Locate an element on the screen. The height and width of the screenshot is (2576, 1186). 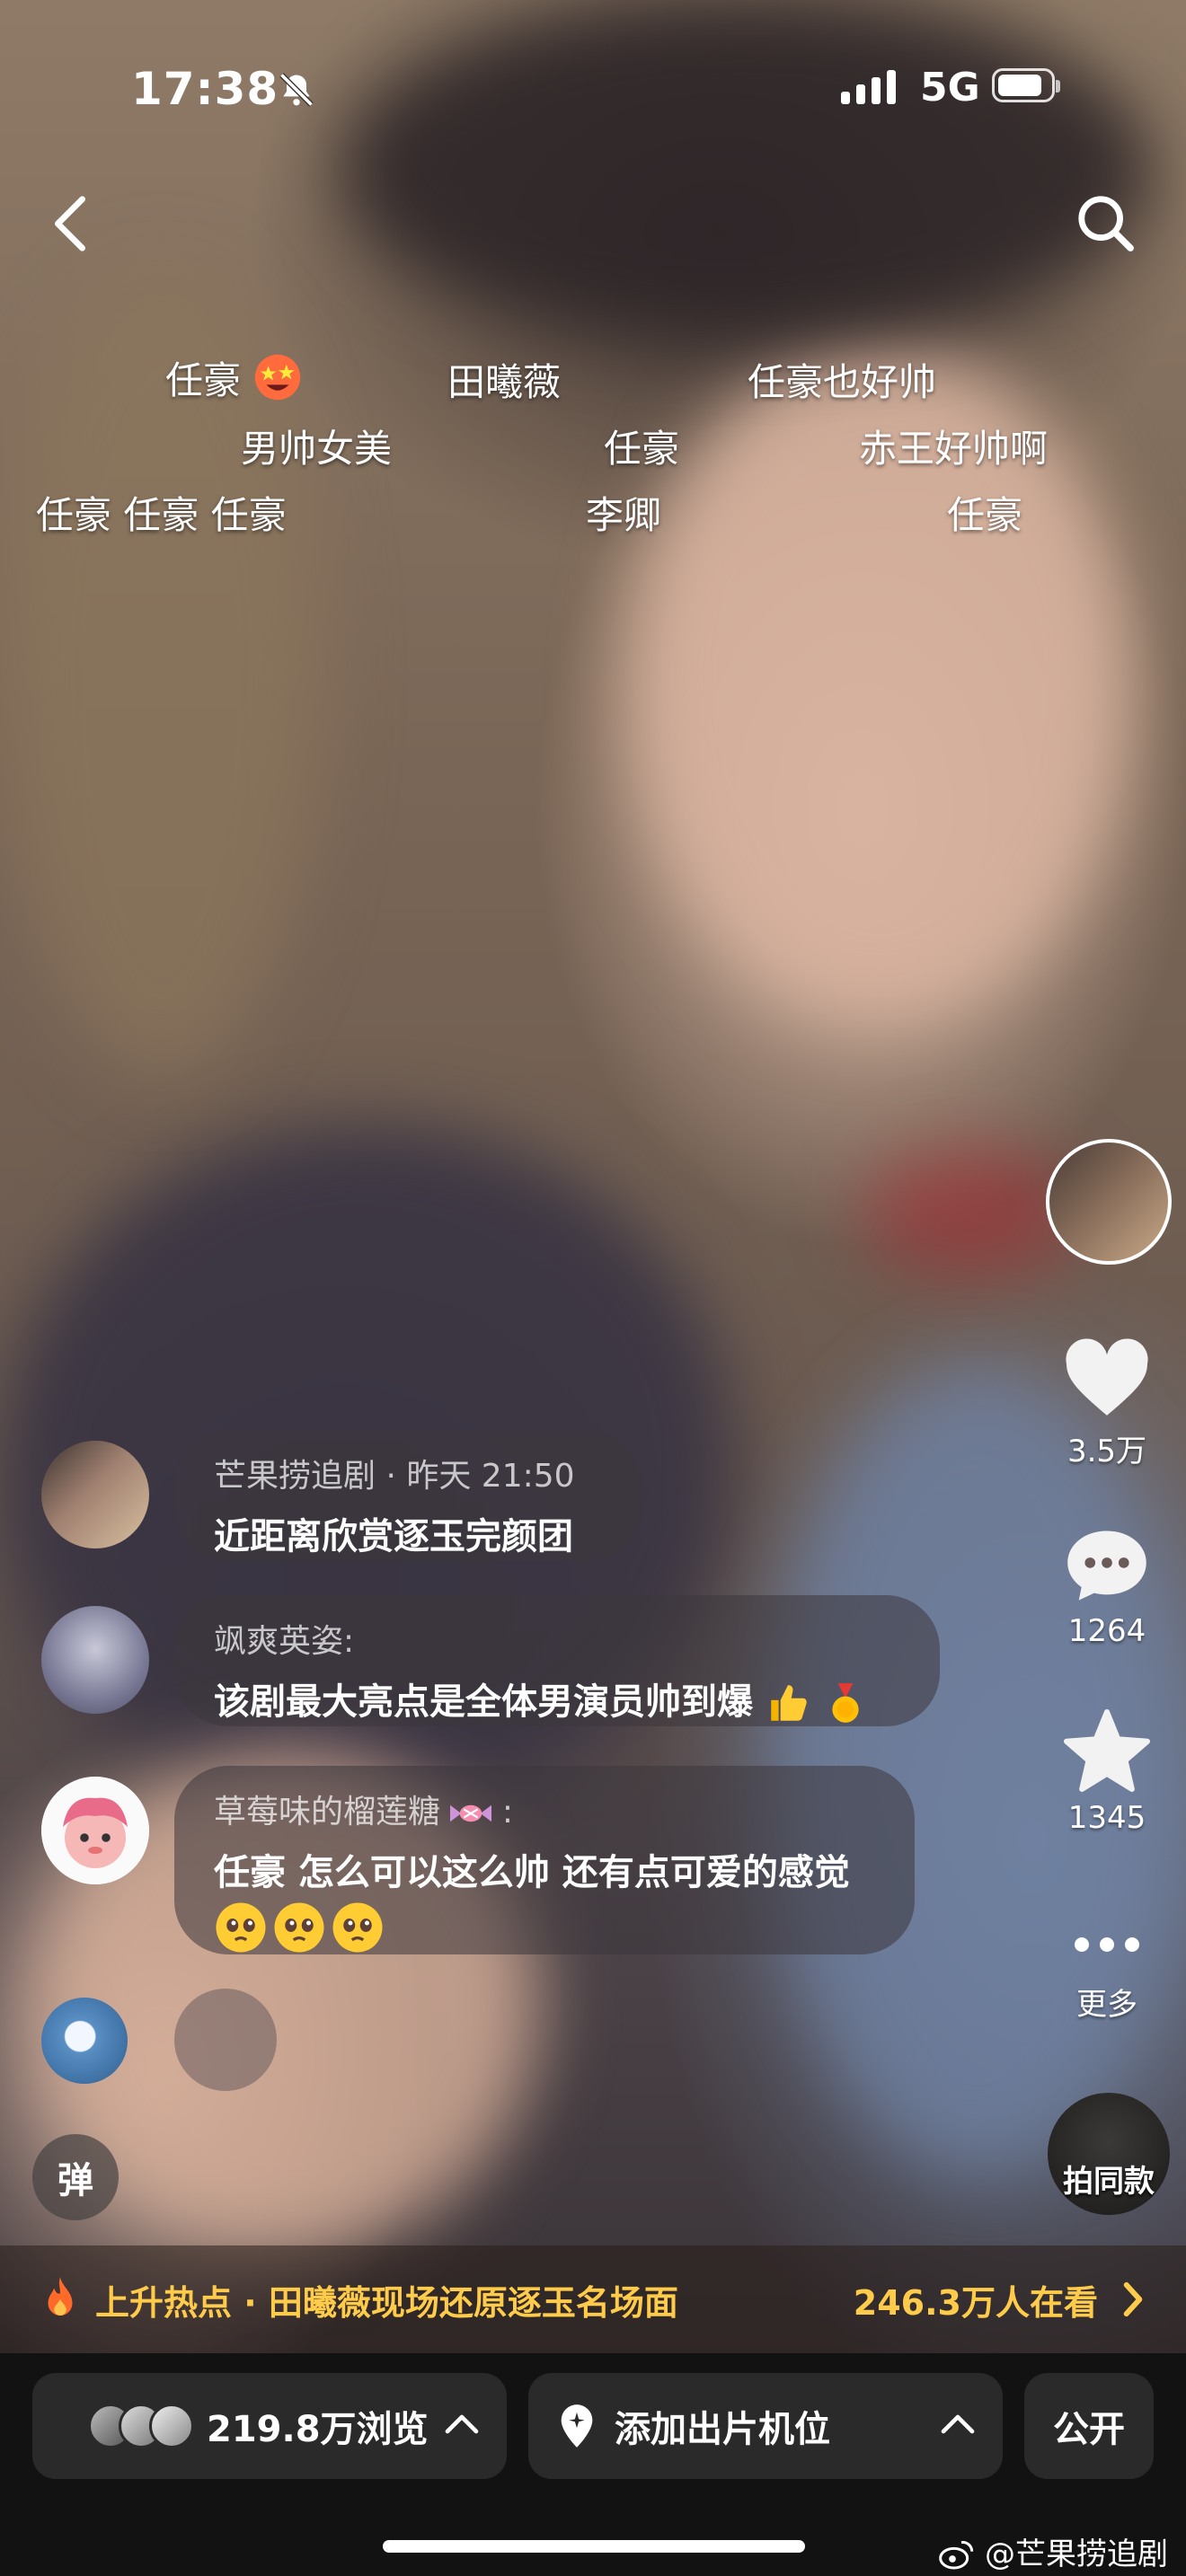
danmaku-toggle-label: 弹 is located at coordinates (75, 2180).